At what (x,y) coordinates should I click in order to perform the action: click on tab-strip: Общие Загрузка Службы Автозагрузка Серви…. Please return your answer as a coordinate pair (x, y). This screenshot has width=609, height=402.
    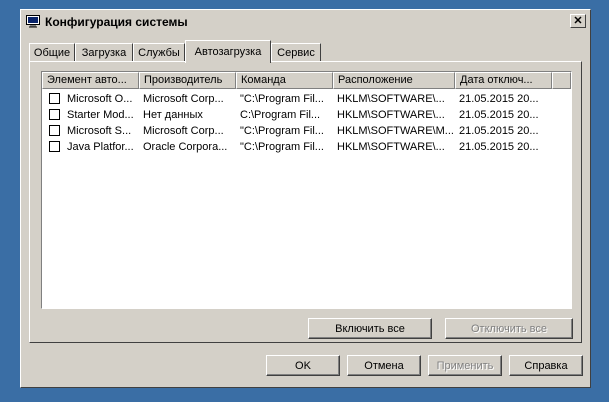
    Looking at the image, I should click on (309, 51).